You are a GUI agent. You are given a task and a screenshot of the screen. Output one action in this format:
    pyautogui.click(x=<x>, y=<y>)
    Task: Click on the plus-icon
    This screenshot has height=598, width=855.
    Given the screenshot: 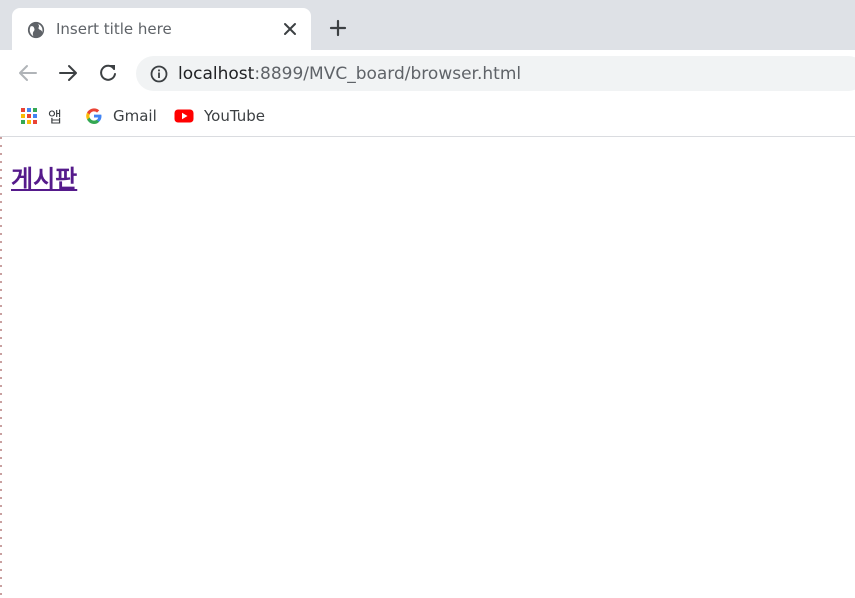 What is the action you would take?
    pyautogui.click(x=338, y=28)
    